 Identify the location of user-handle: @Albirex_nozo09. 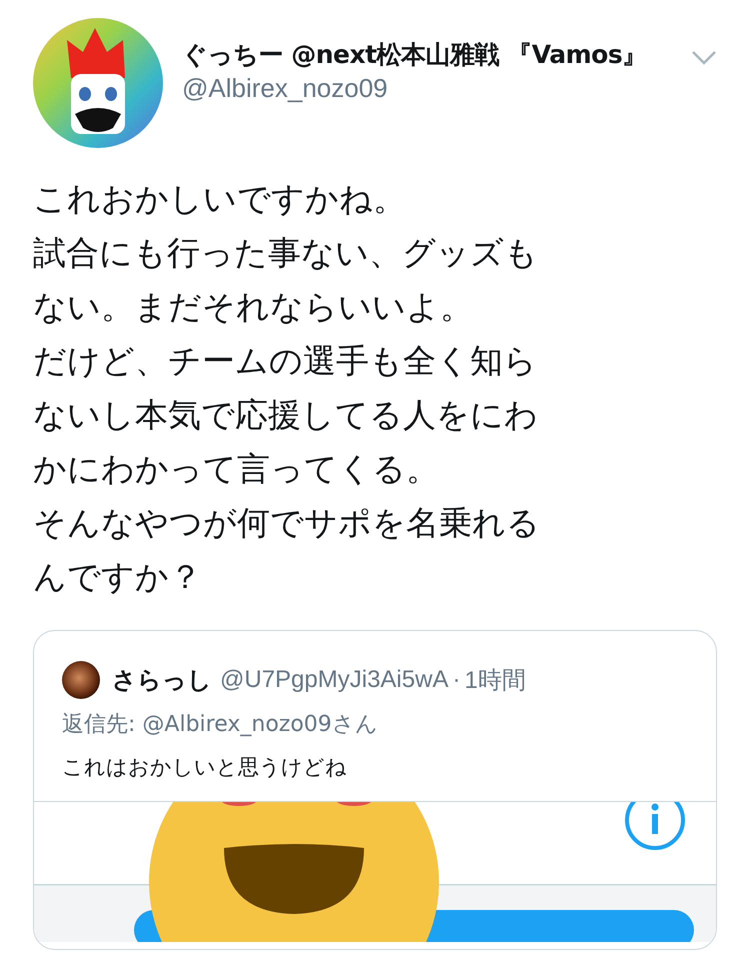
(285, 88).